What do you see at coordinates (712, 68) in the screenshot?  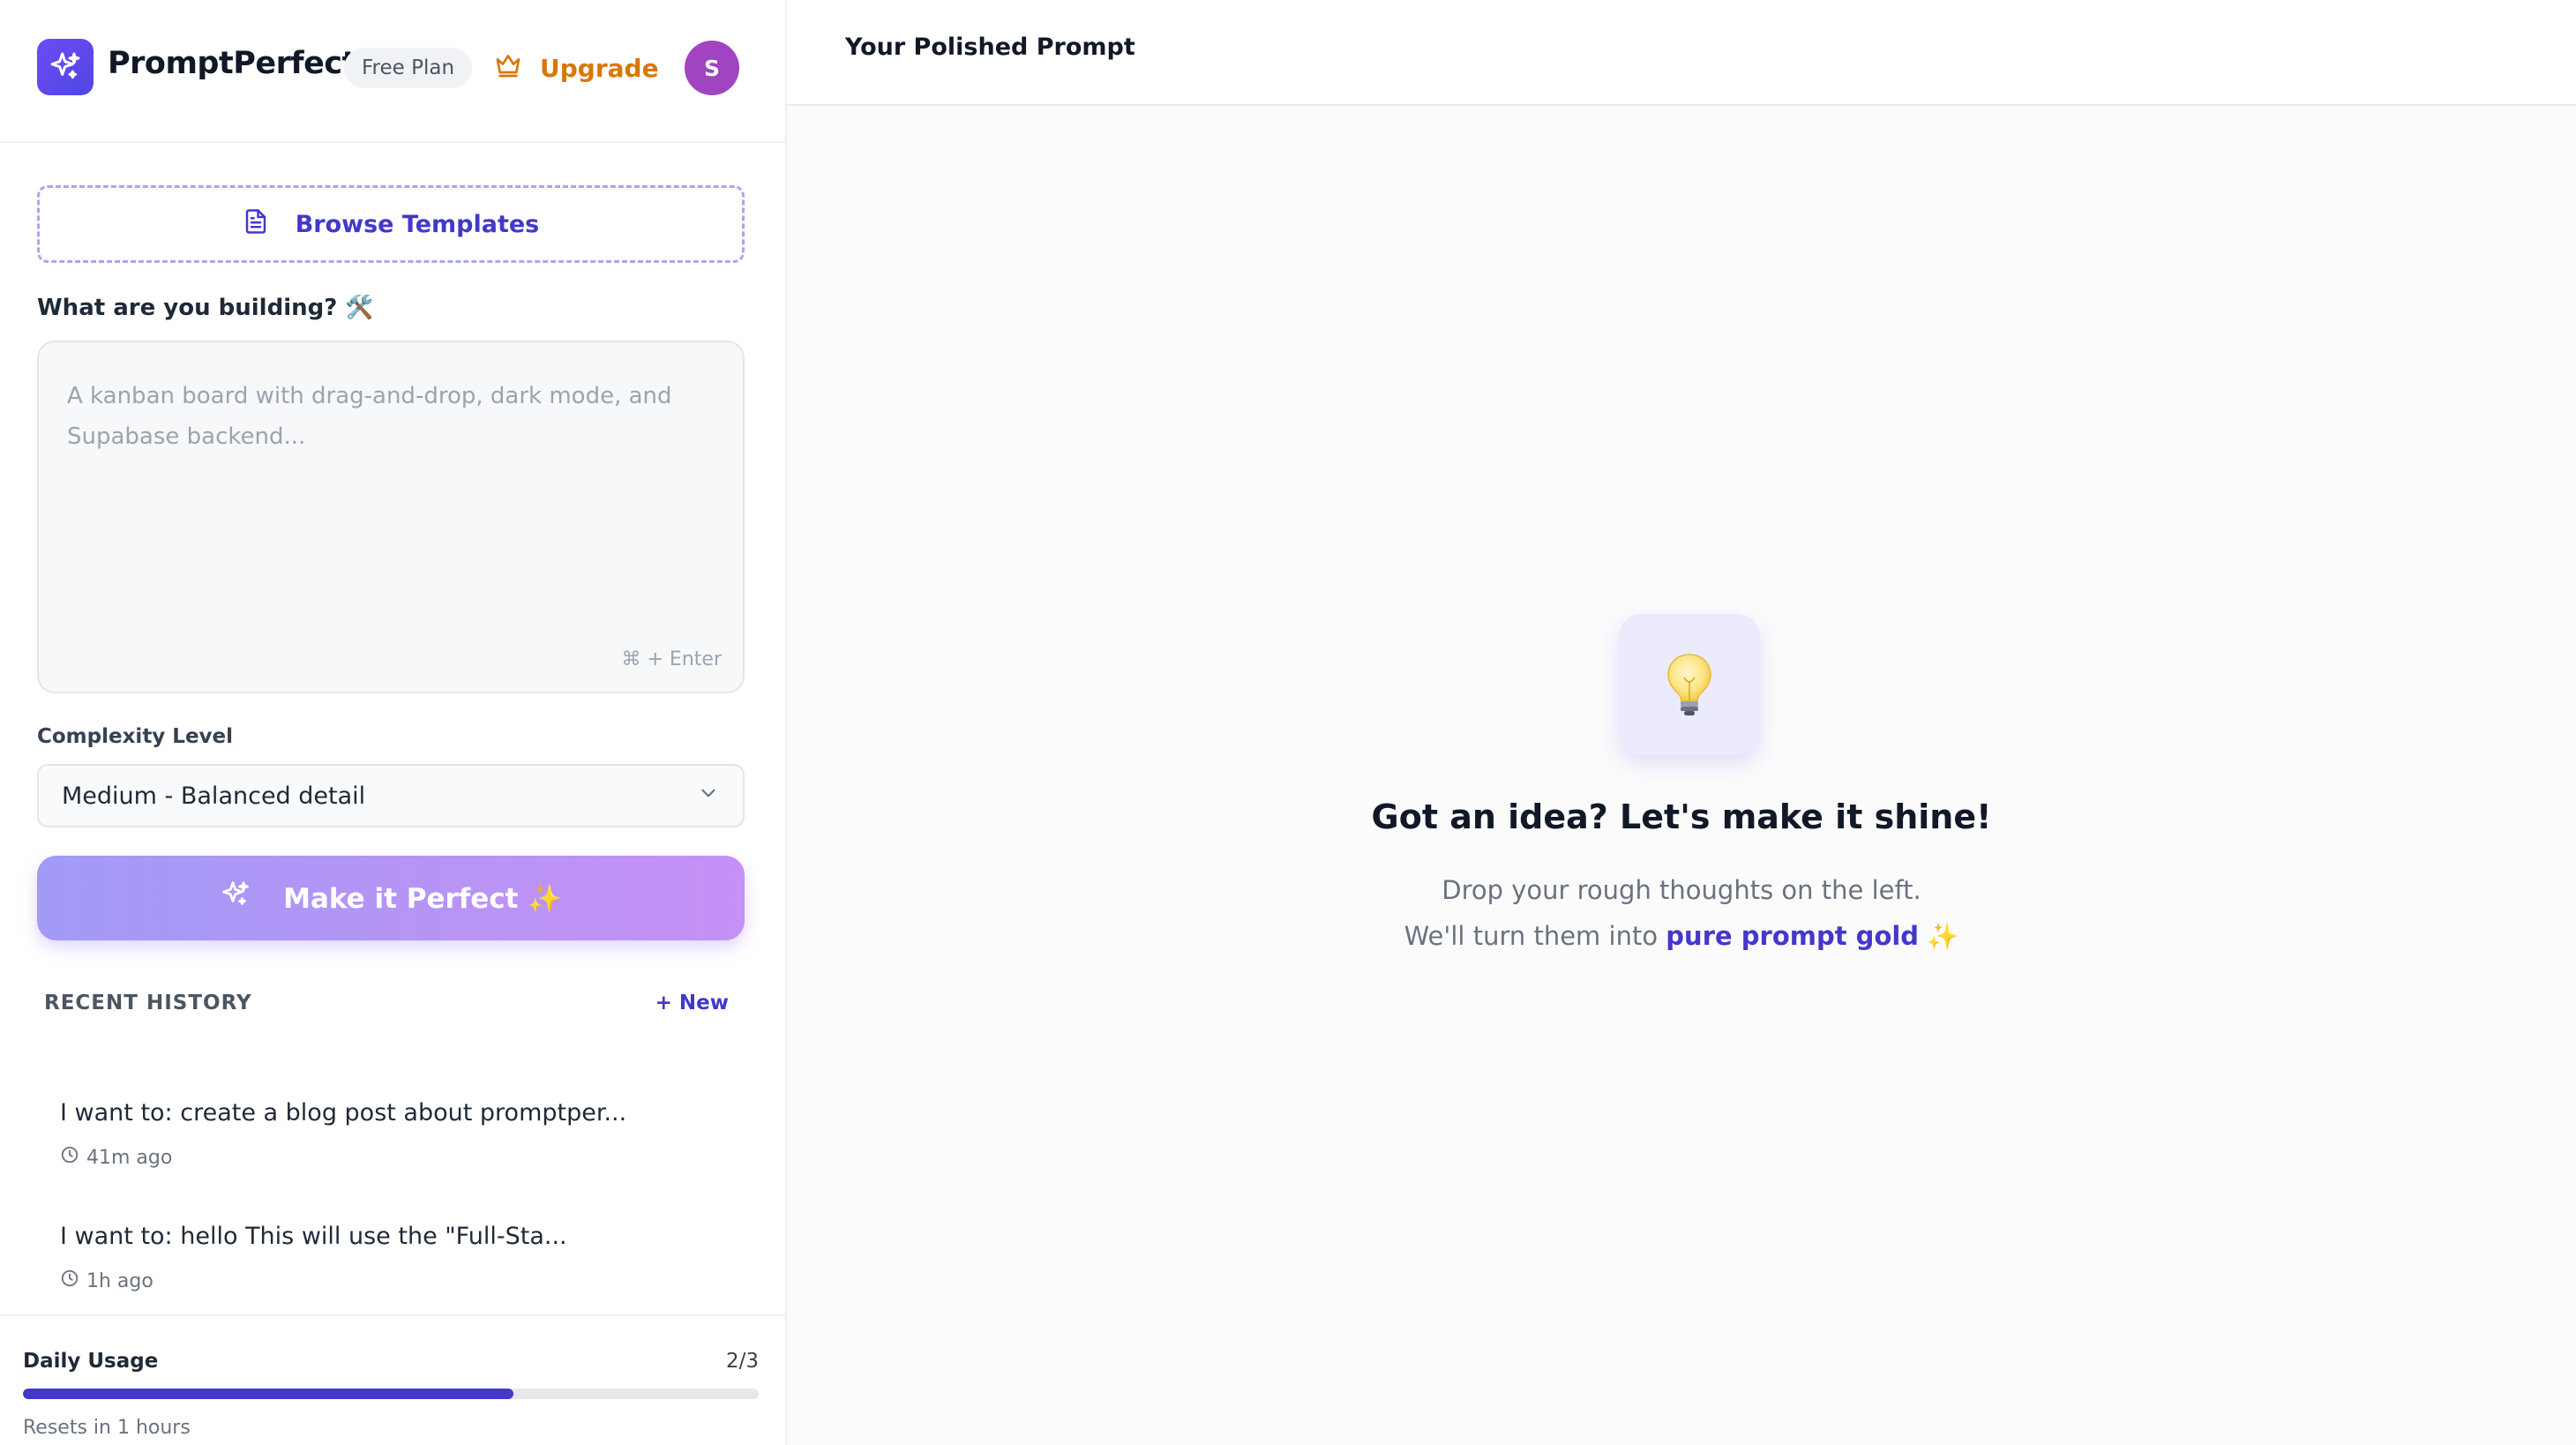 I see `user-avatar: S` at bounding box center [712, 68].